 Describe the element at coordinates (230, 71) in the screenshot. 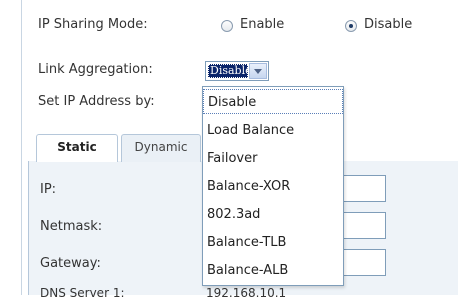

I see `select-current-value: Disable` at that location.